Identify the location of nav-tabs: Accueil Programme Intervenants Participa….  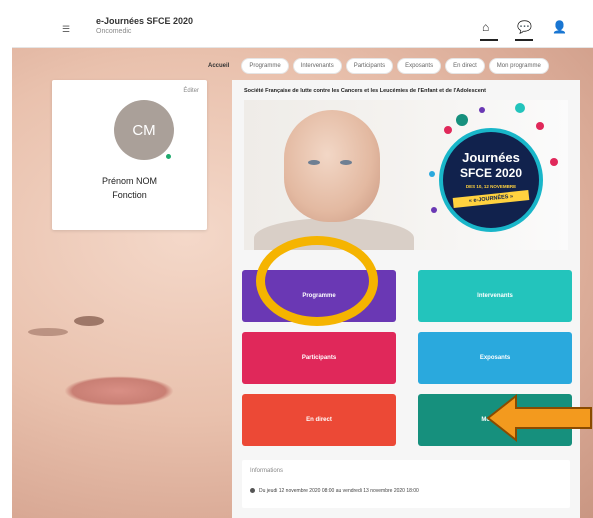
(374, 66).